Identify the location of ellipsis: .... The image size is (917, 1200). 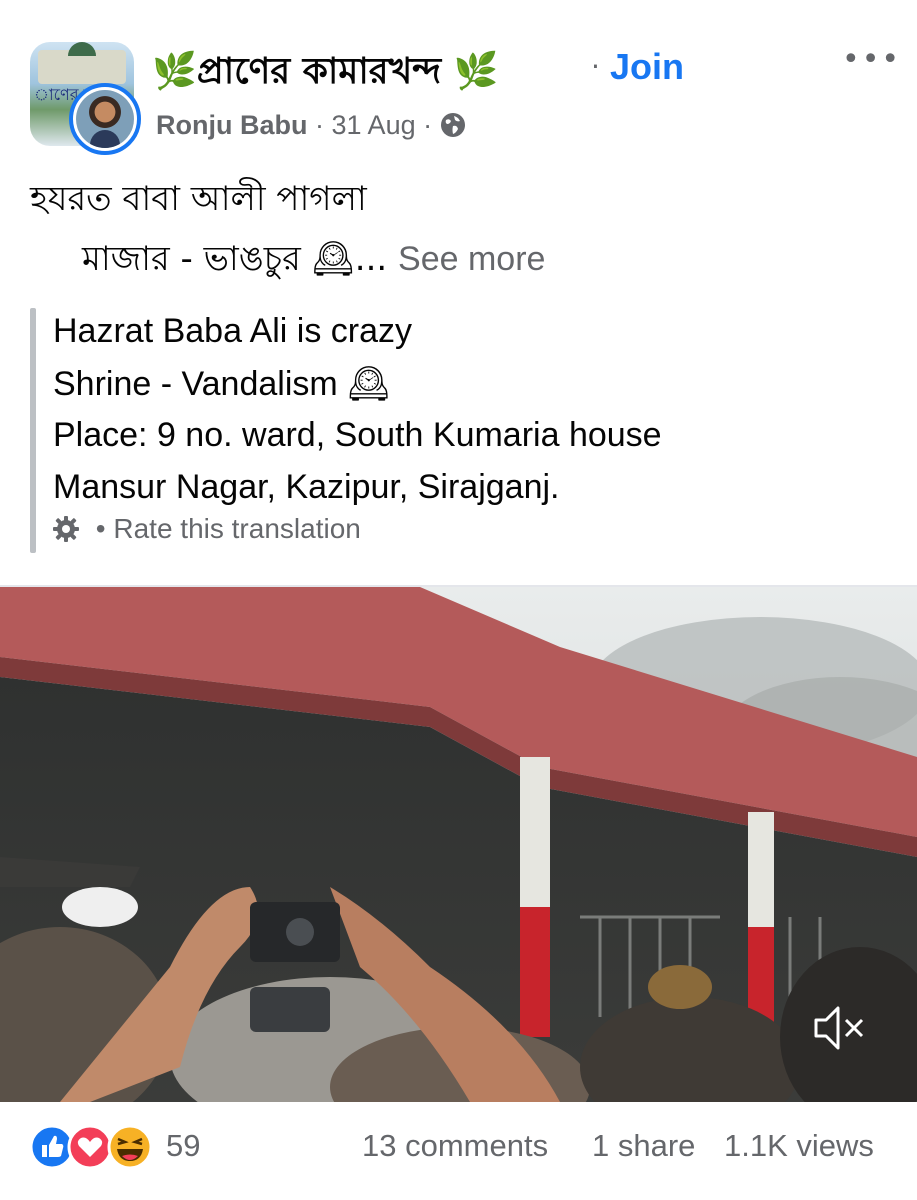
(371, 259).